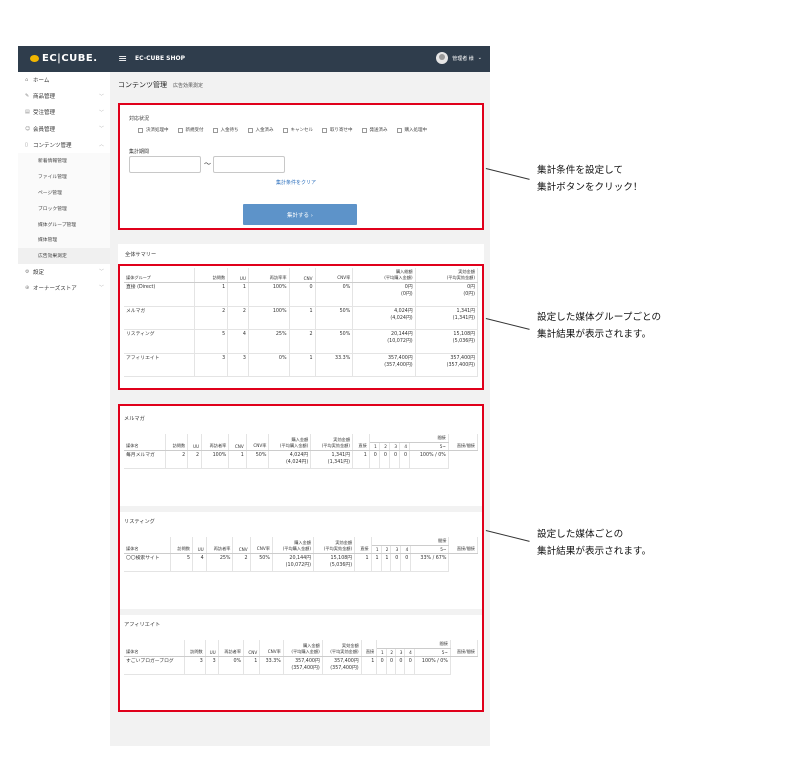 The width and height of the screenshot is (798, 784). Describe the element at coordinates (64, 112) in the screenshot. I see `sidebar-item-orders: ▤ 受注管理 ﹀` at that location.